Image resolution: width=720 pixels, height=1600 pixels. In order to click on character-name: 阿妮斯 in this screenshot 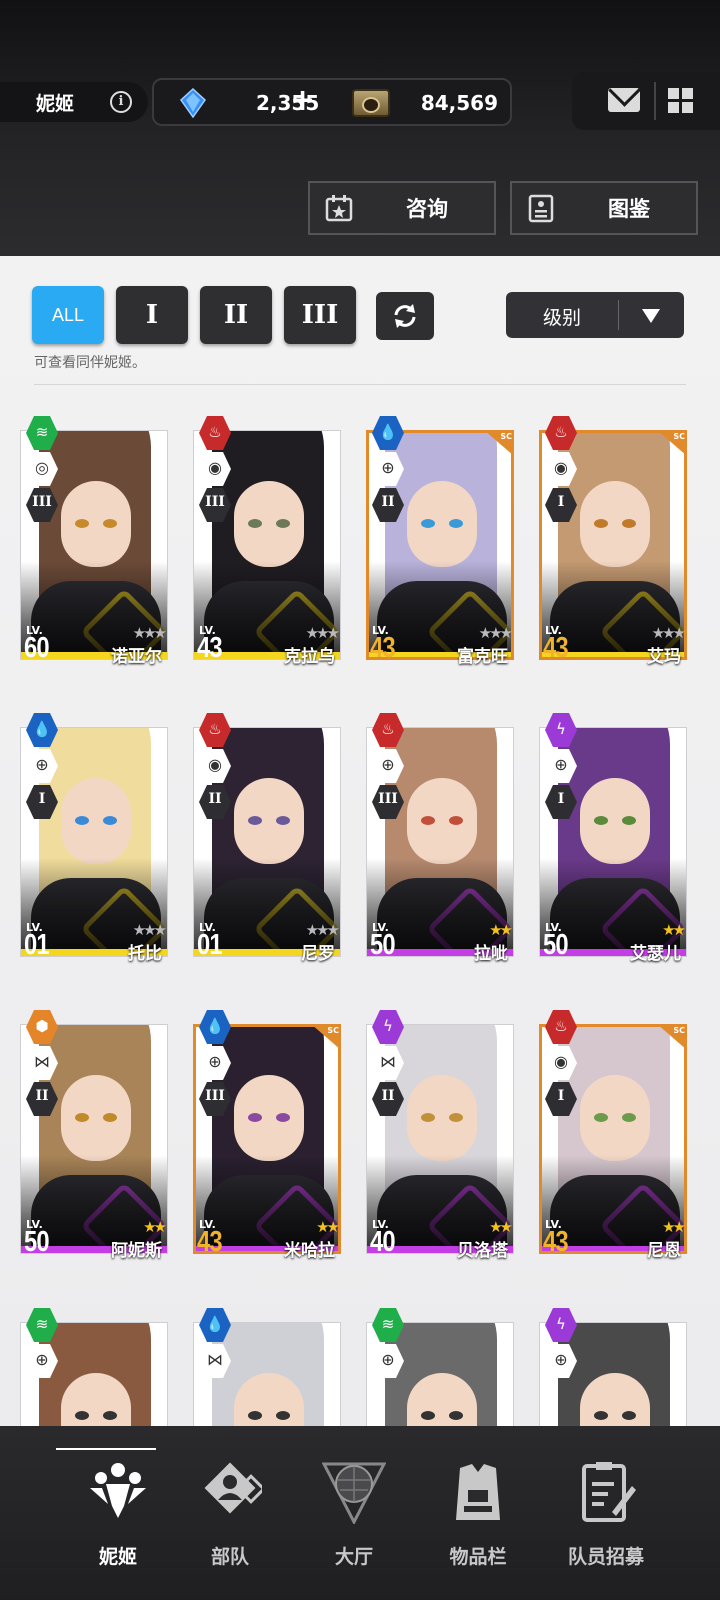, I will do `click(136, 1251)`.